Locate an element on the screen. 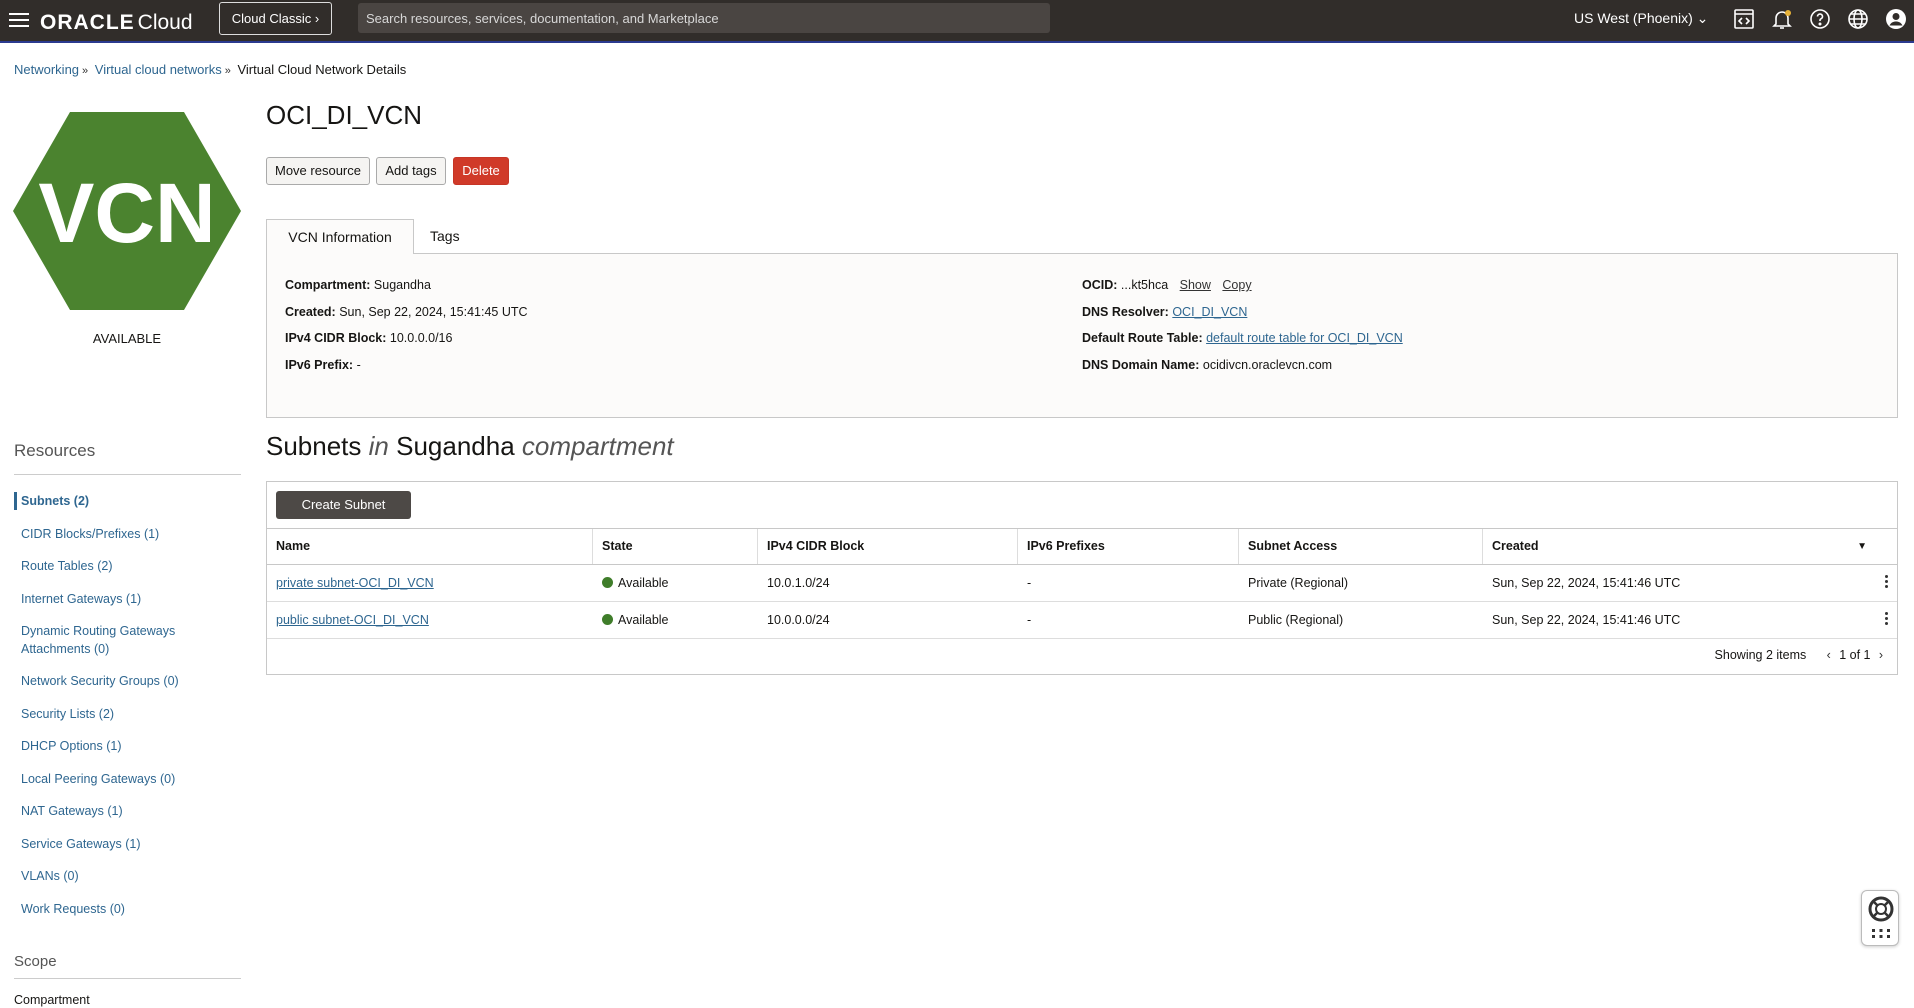 The width and height of the screenshot is (1914, 1008). breadcrumb-current: Virtual Cloud Network Details is located at coordinates (322, 69).